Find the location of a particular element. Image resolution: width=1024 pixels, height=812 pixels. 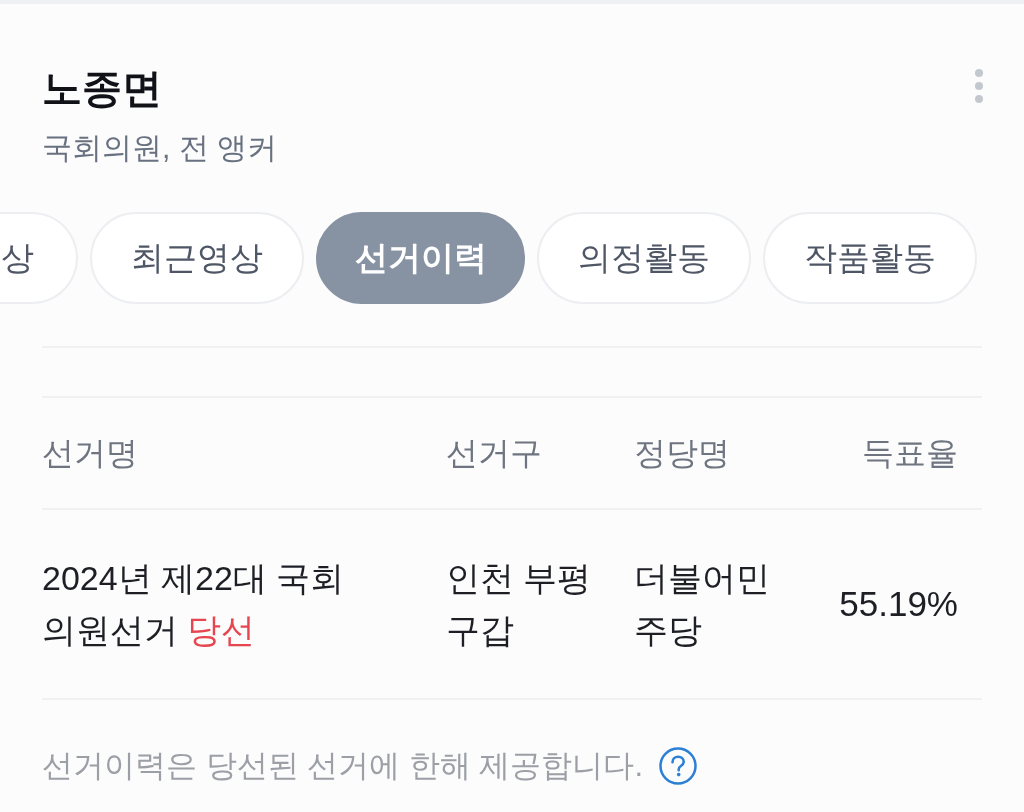

help-icon is located at coordinates (678, 766).